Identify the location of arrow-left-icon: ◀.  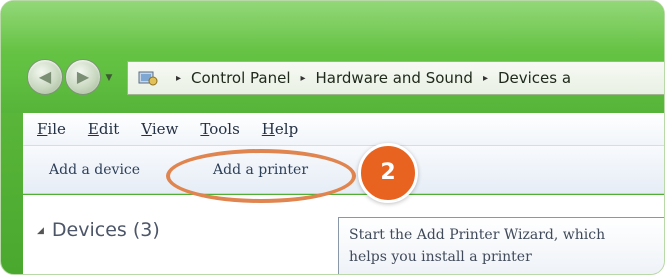
(45, 76).